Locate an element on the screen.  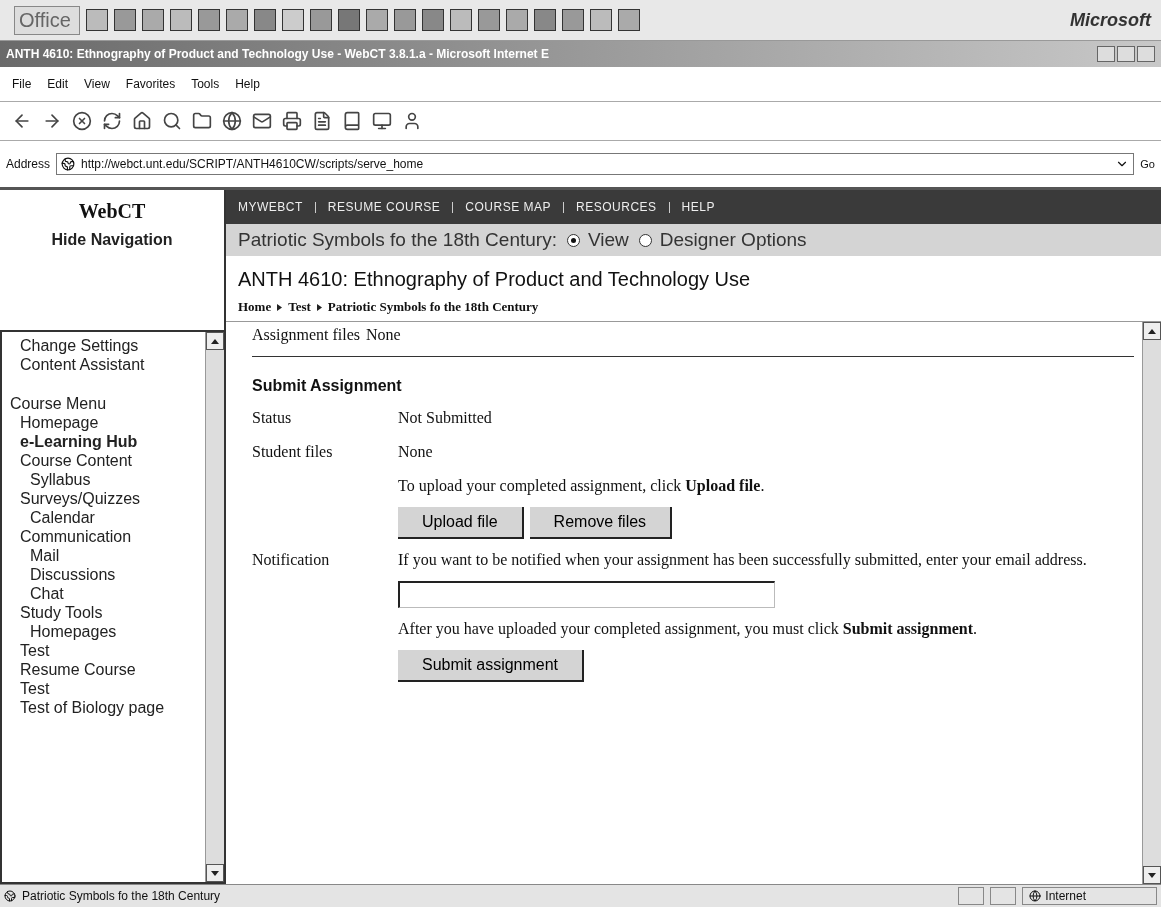
nav-link: MYWEBCT is located at coordinates (270, 207).